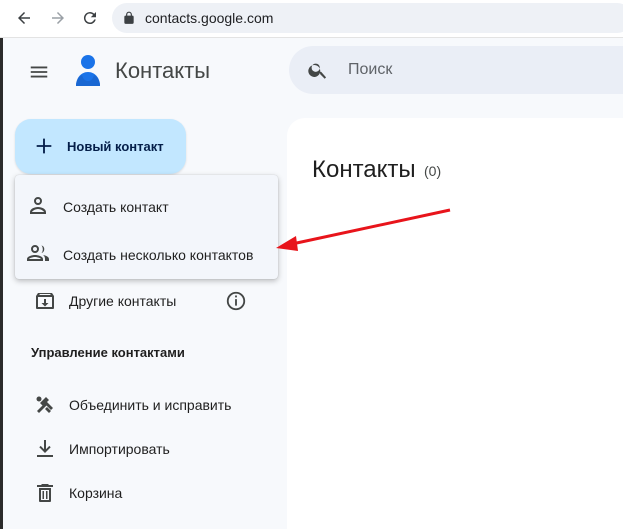 This screenshot has height=529, width=623. I want to click on search-input: Поиск, so click(456, 70).